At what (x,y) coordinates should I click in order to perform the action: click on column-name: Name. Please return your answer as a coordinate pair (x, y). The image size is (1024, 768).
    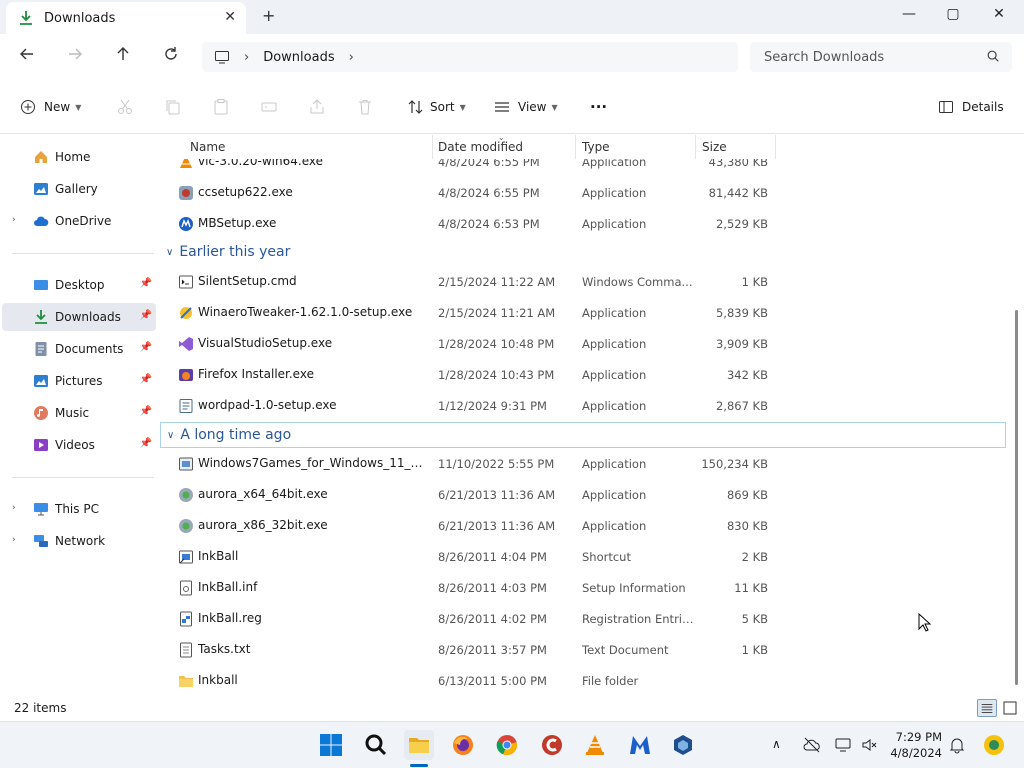
    Looking at the image, I should click on (207, 147).